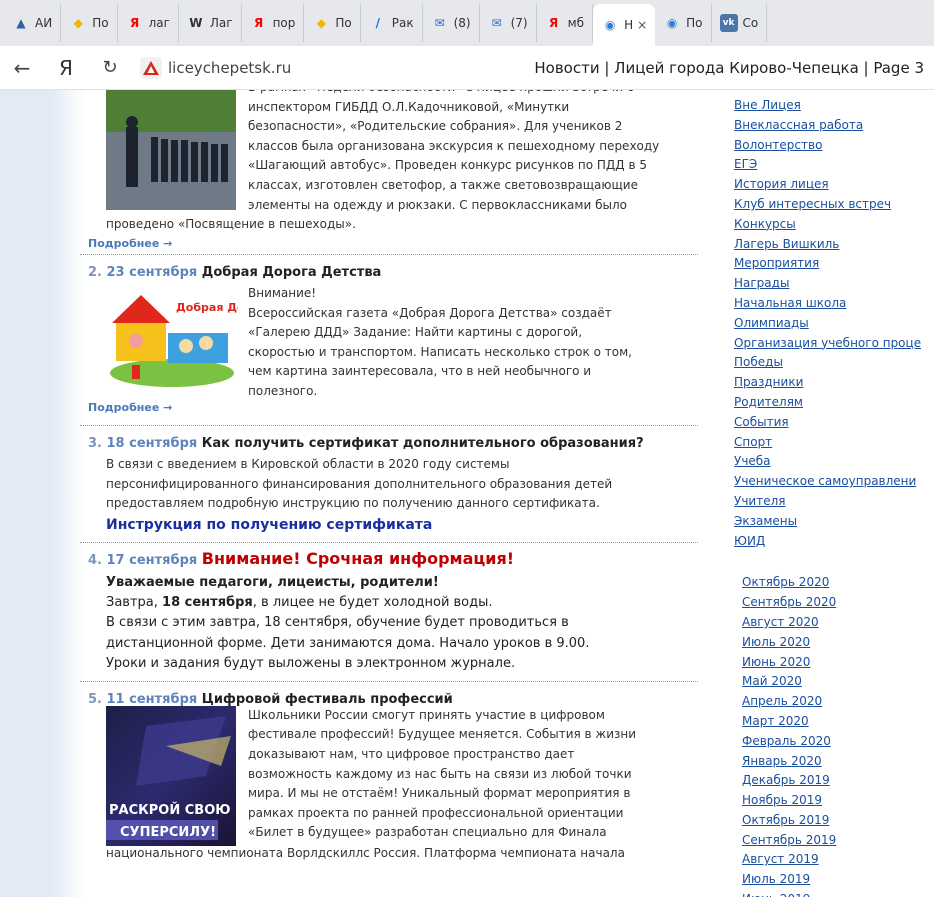  I want to click on address-bar: liceychepetsk.ru, so click(229, 68).